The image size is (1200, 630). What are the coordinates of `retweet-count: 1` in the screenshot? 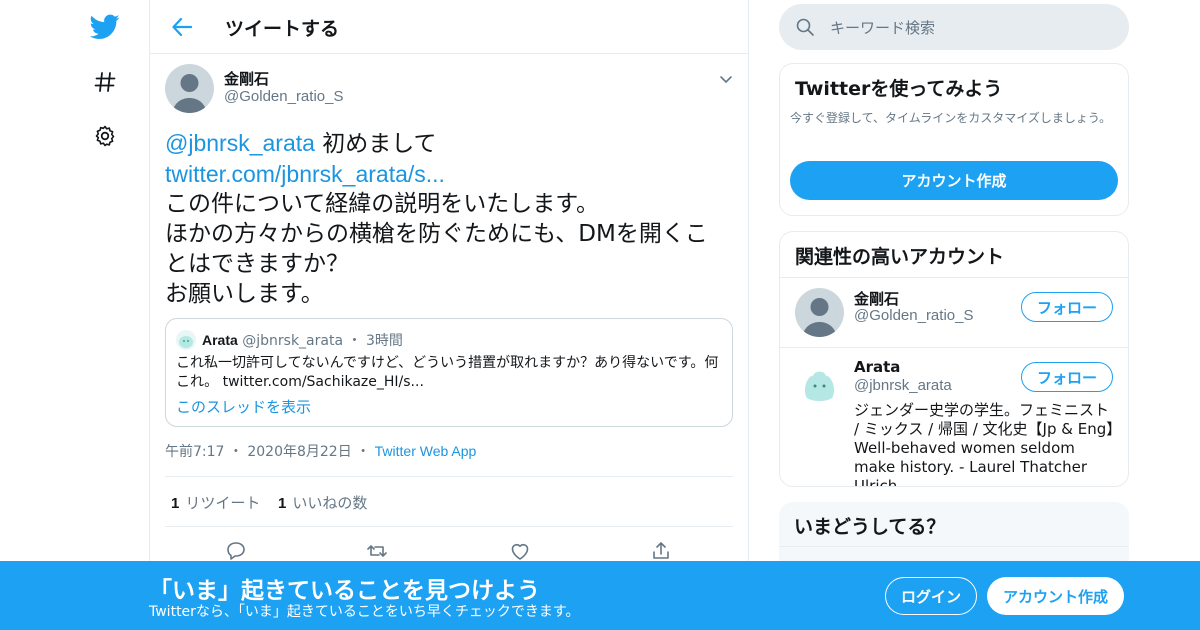 It's located at (175, 503).